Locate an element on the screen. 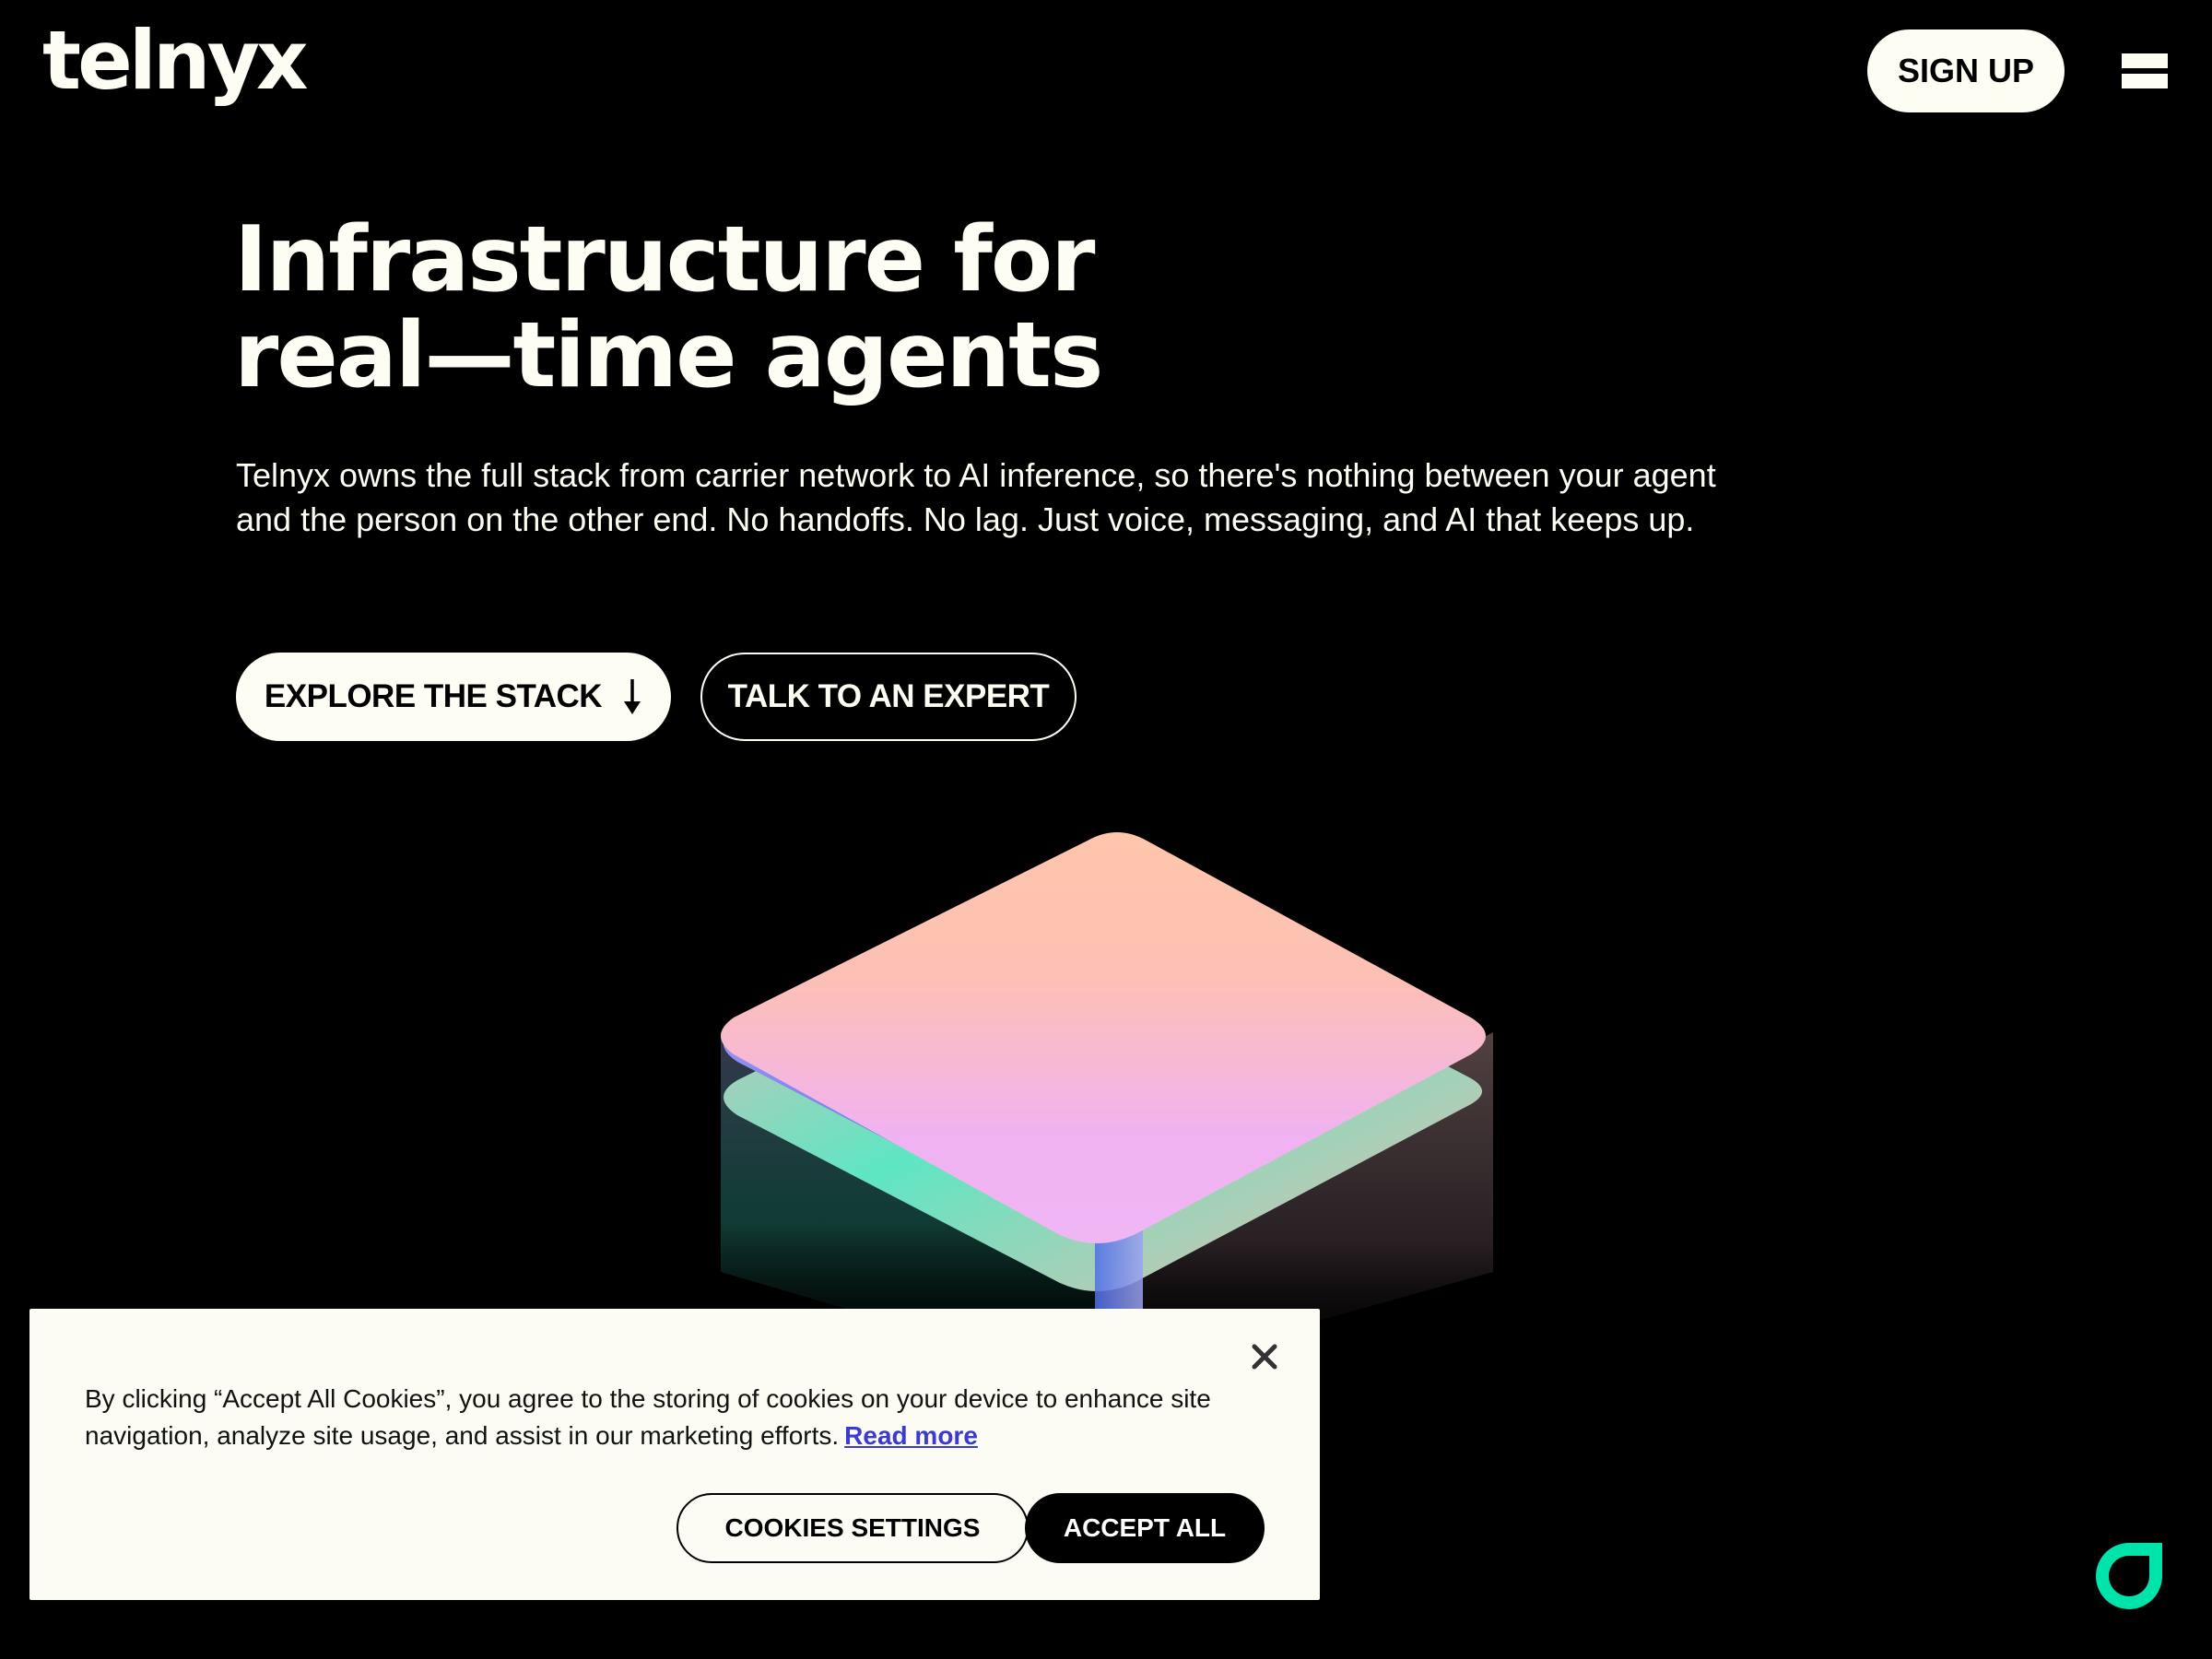  read-more-link: Read more is located at coordinates (911, 1435).